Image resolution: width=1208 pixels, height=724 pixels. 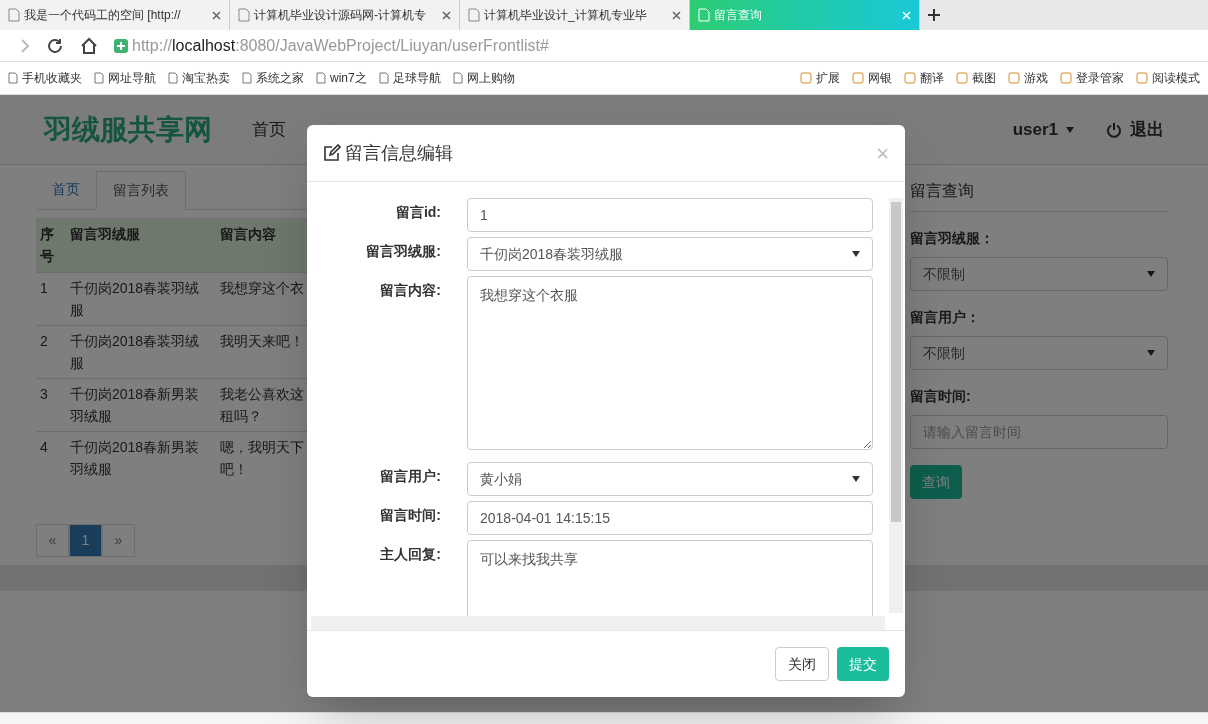 I want to click on select-value: 千仞岗2018春装羽绒服, so click(x=552, y=254).